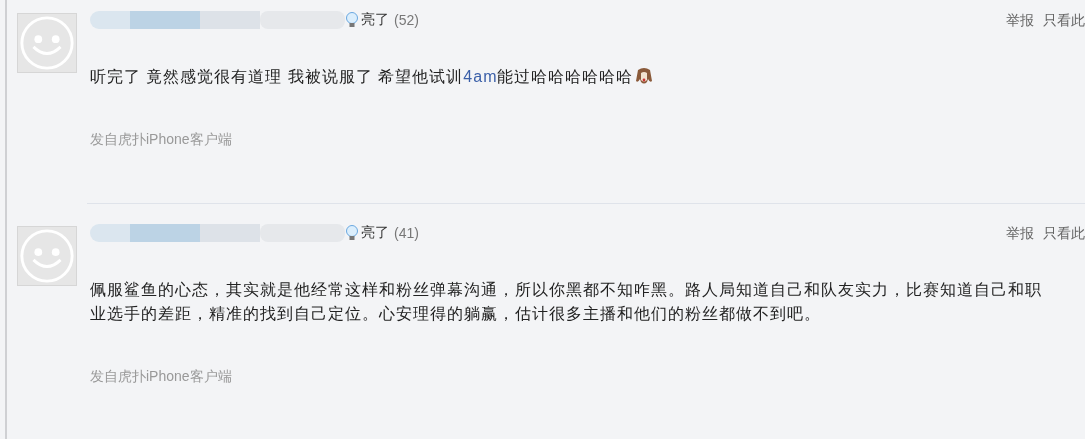 The height and width of the screenshot is (439, 1085). What do you see at coordinates (566, 302) in the screenshot?
I see `comment-text: 佩服鲨鱼的心态，其实就是他经常这样和粉丝弹幕沟通，所以你黑都不知咋黑。路人局知道自己和队友实力，比赛知道自己和职业选手的差距，精准的找到自己定位。心安理得的躺赢，估计很多主播和他们的粉丝都做不到吧。` at bounding box center [566, 302].